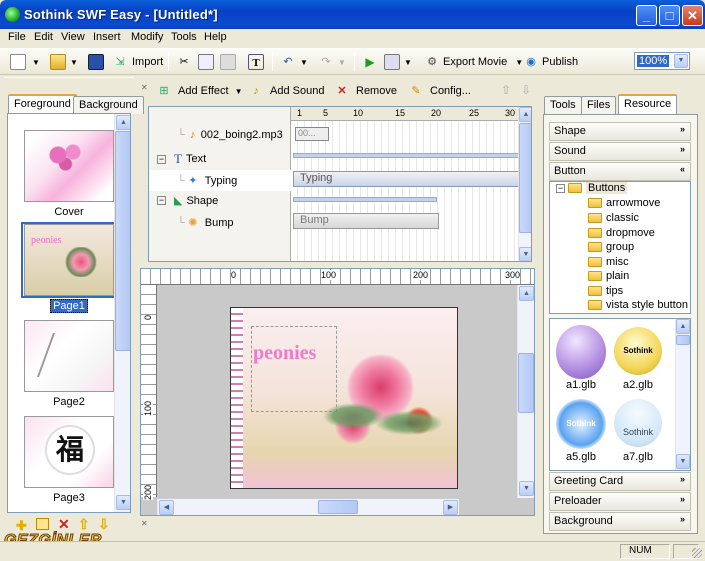 This screenshot has width=705, height=561. I want to click on maximize-button: □, so click(669, 15).